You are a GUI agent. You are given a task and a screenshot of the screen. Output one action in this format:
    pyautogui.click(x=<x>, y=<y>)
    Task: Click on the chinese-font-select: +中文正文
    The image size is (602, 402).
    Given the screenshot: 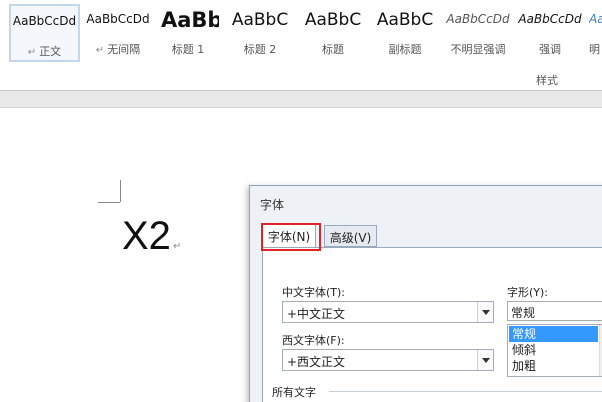 What is the action you would take?
    pyautogui.click(x=388, y=312)
    